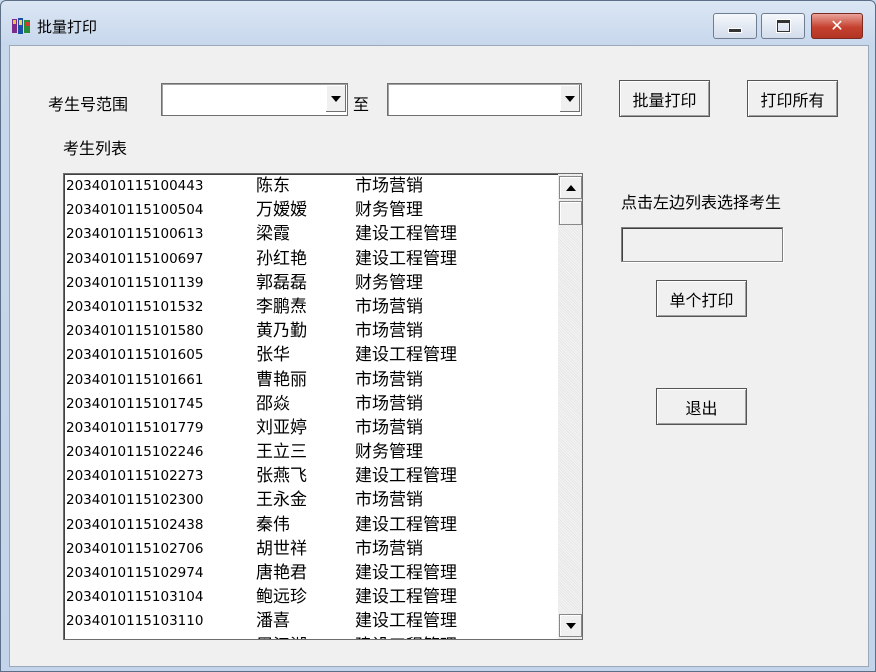 Image resolution: width=876 pixels, height=672 pixels. Describe the element at coordinates (135, 258) in the screenshot. I see `student-id: 2034010115100697` at that location.